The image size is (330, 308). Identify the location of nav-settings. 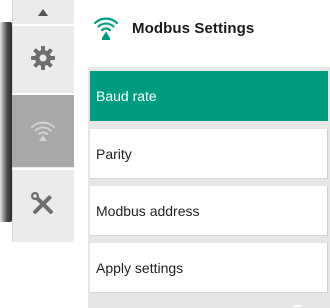
(43, 58).